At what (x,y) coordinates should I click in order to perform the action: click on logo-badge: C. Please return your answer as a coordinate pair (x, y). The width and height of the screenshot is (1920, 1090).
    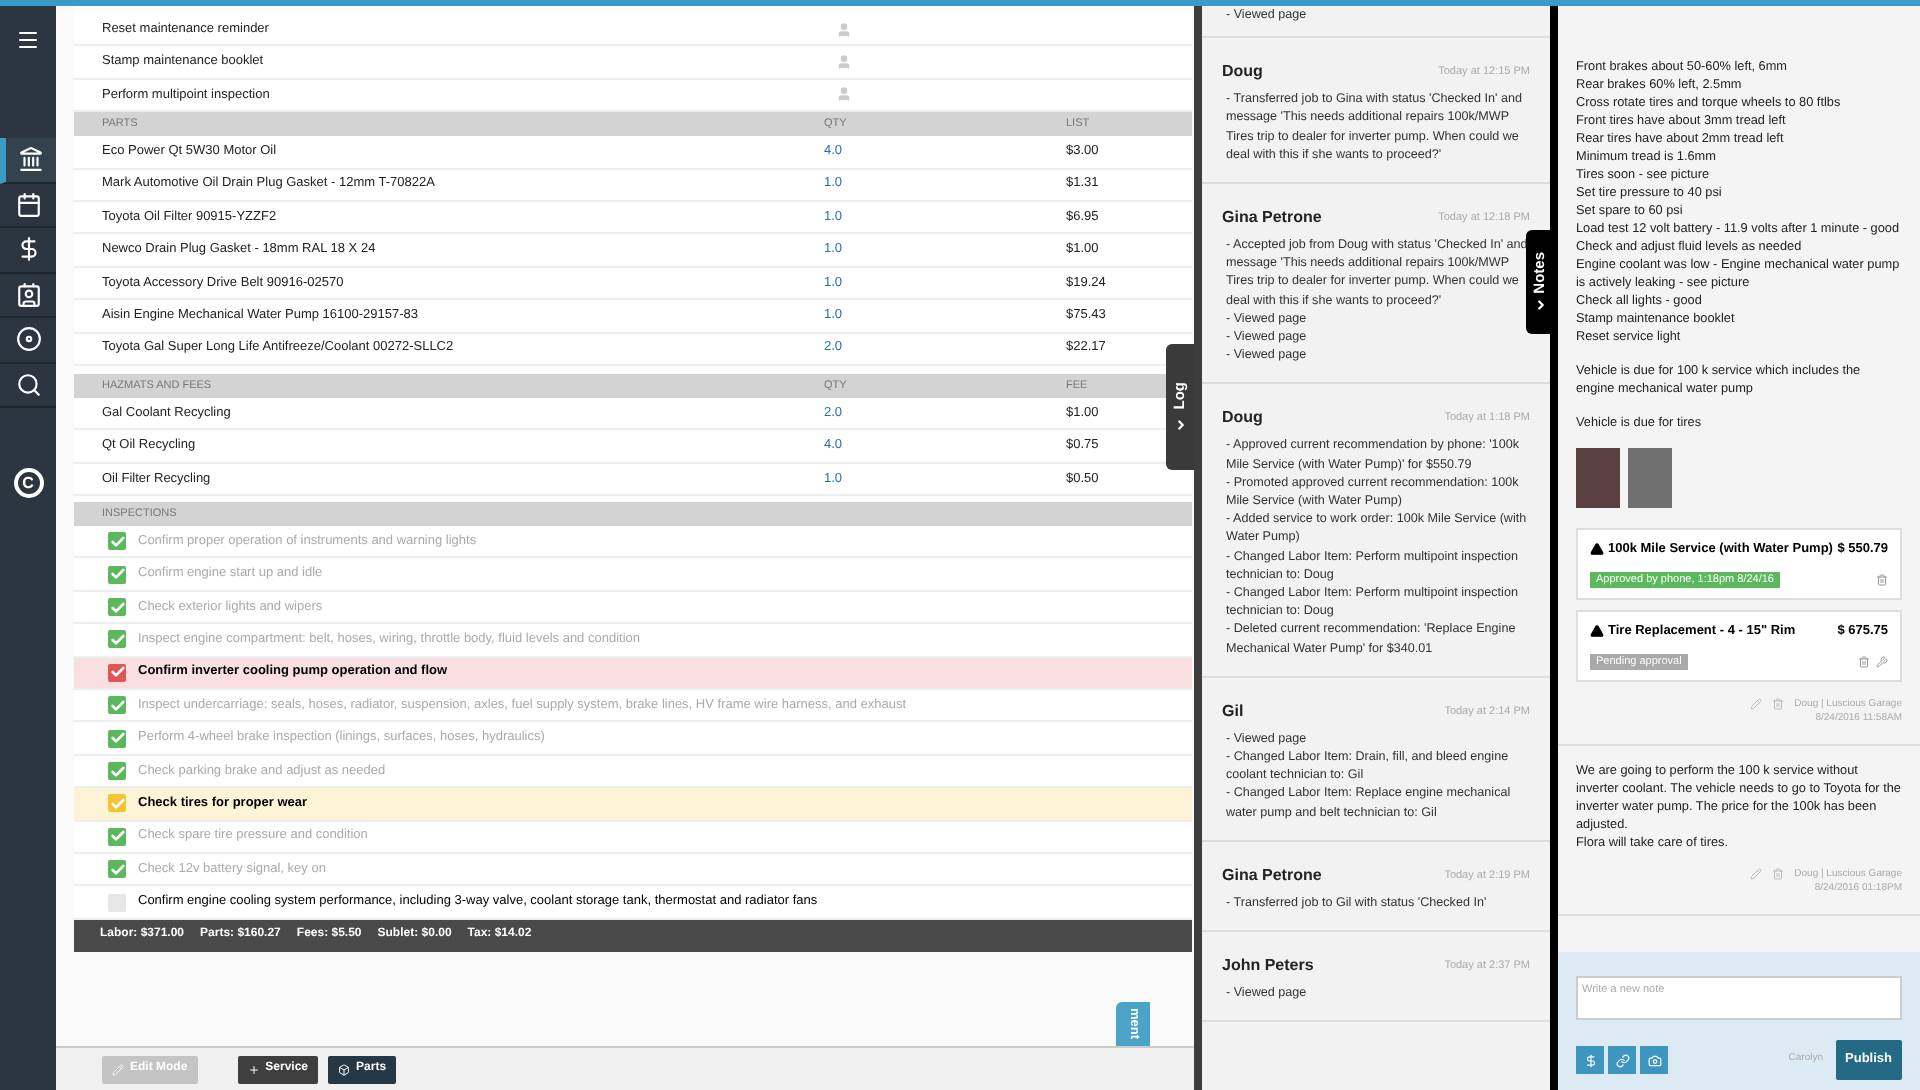
    Looking at the image, I should click on (28, 483).